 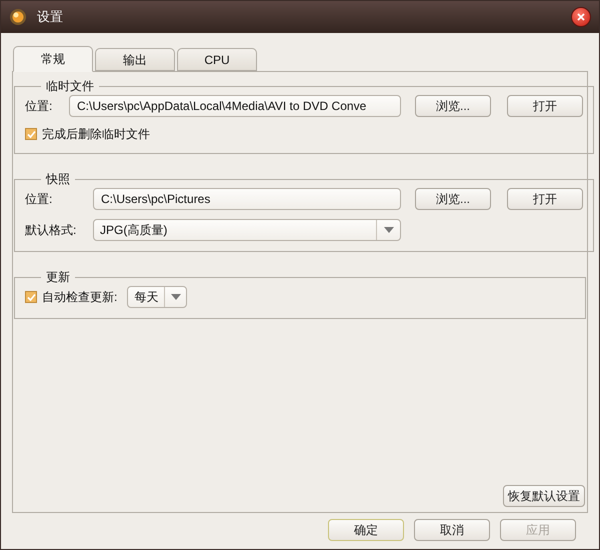 What do you see at coordinates (51, 230) in the screenshot?
I see `field-label: 默认格式:` at bounding box center [51, 230].